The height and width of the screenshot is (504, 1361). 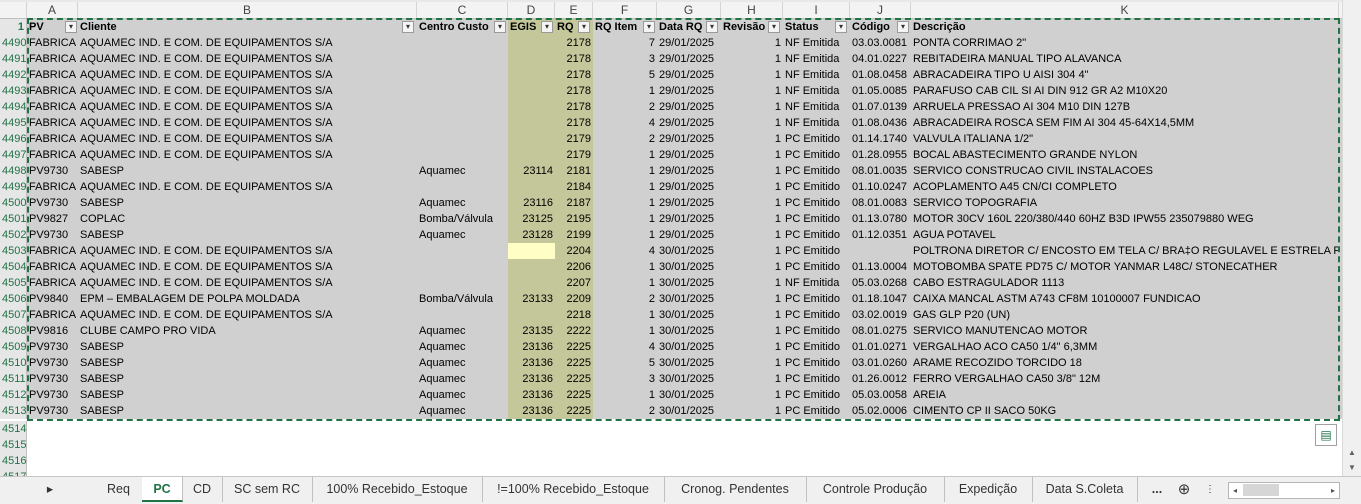 I want to click on cell-desc: AREIA, so click(x=1125, y=395).